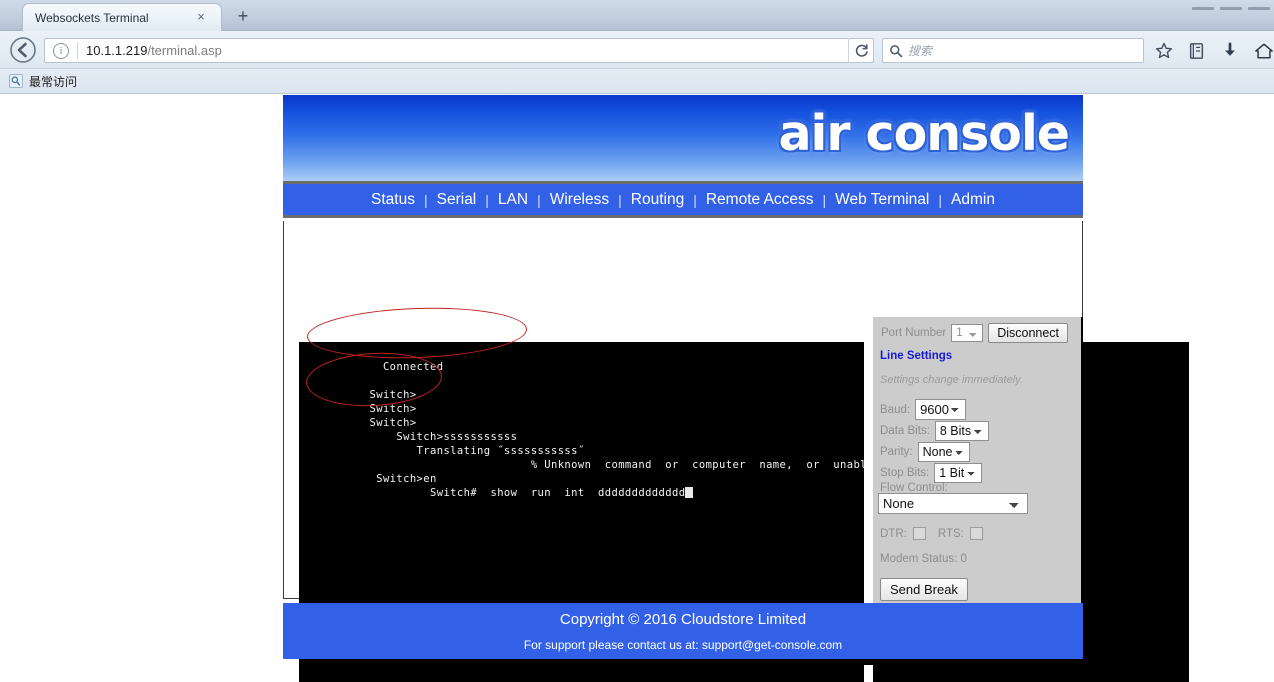 The image size is (1274, 682). What do you see at coordinates (579, 200) in the screenshot?
I see `nav-item-wireless: Wireless` at bounding box center [579, 200].